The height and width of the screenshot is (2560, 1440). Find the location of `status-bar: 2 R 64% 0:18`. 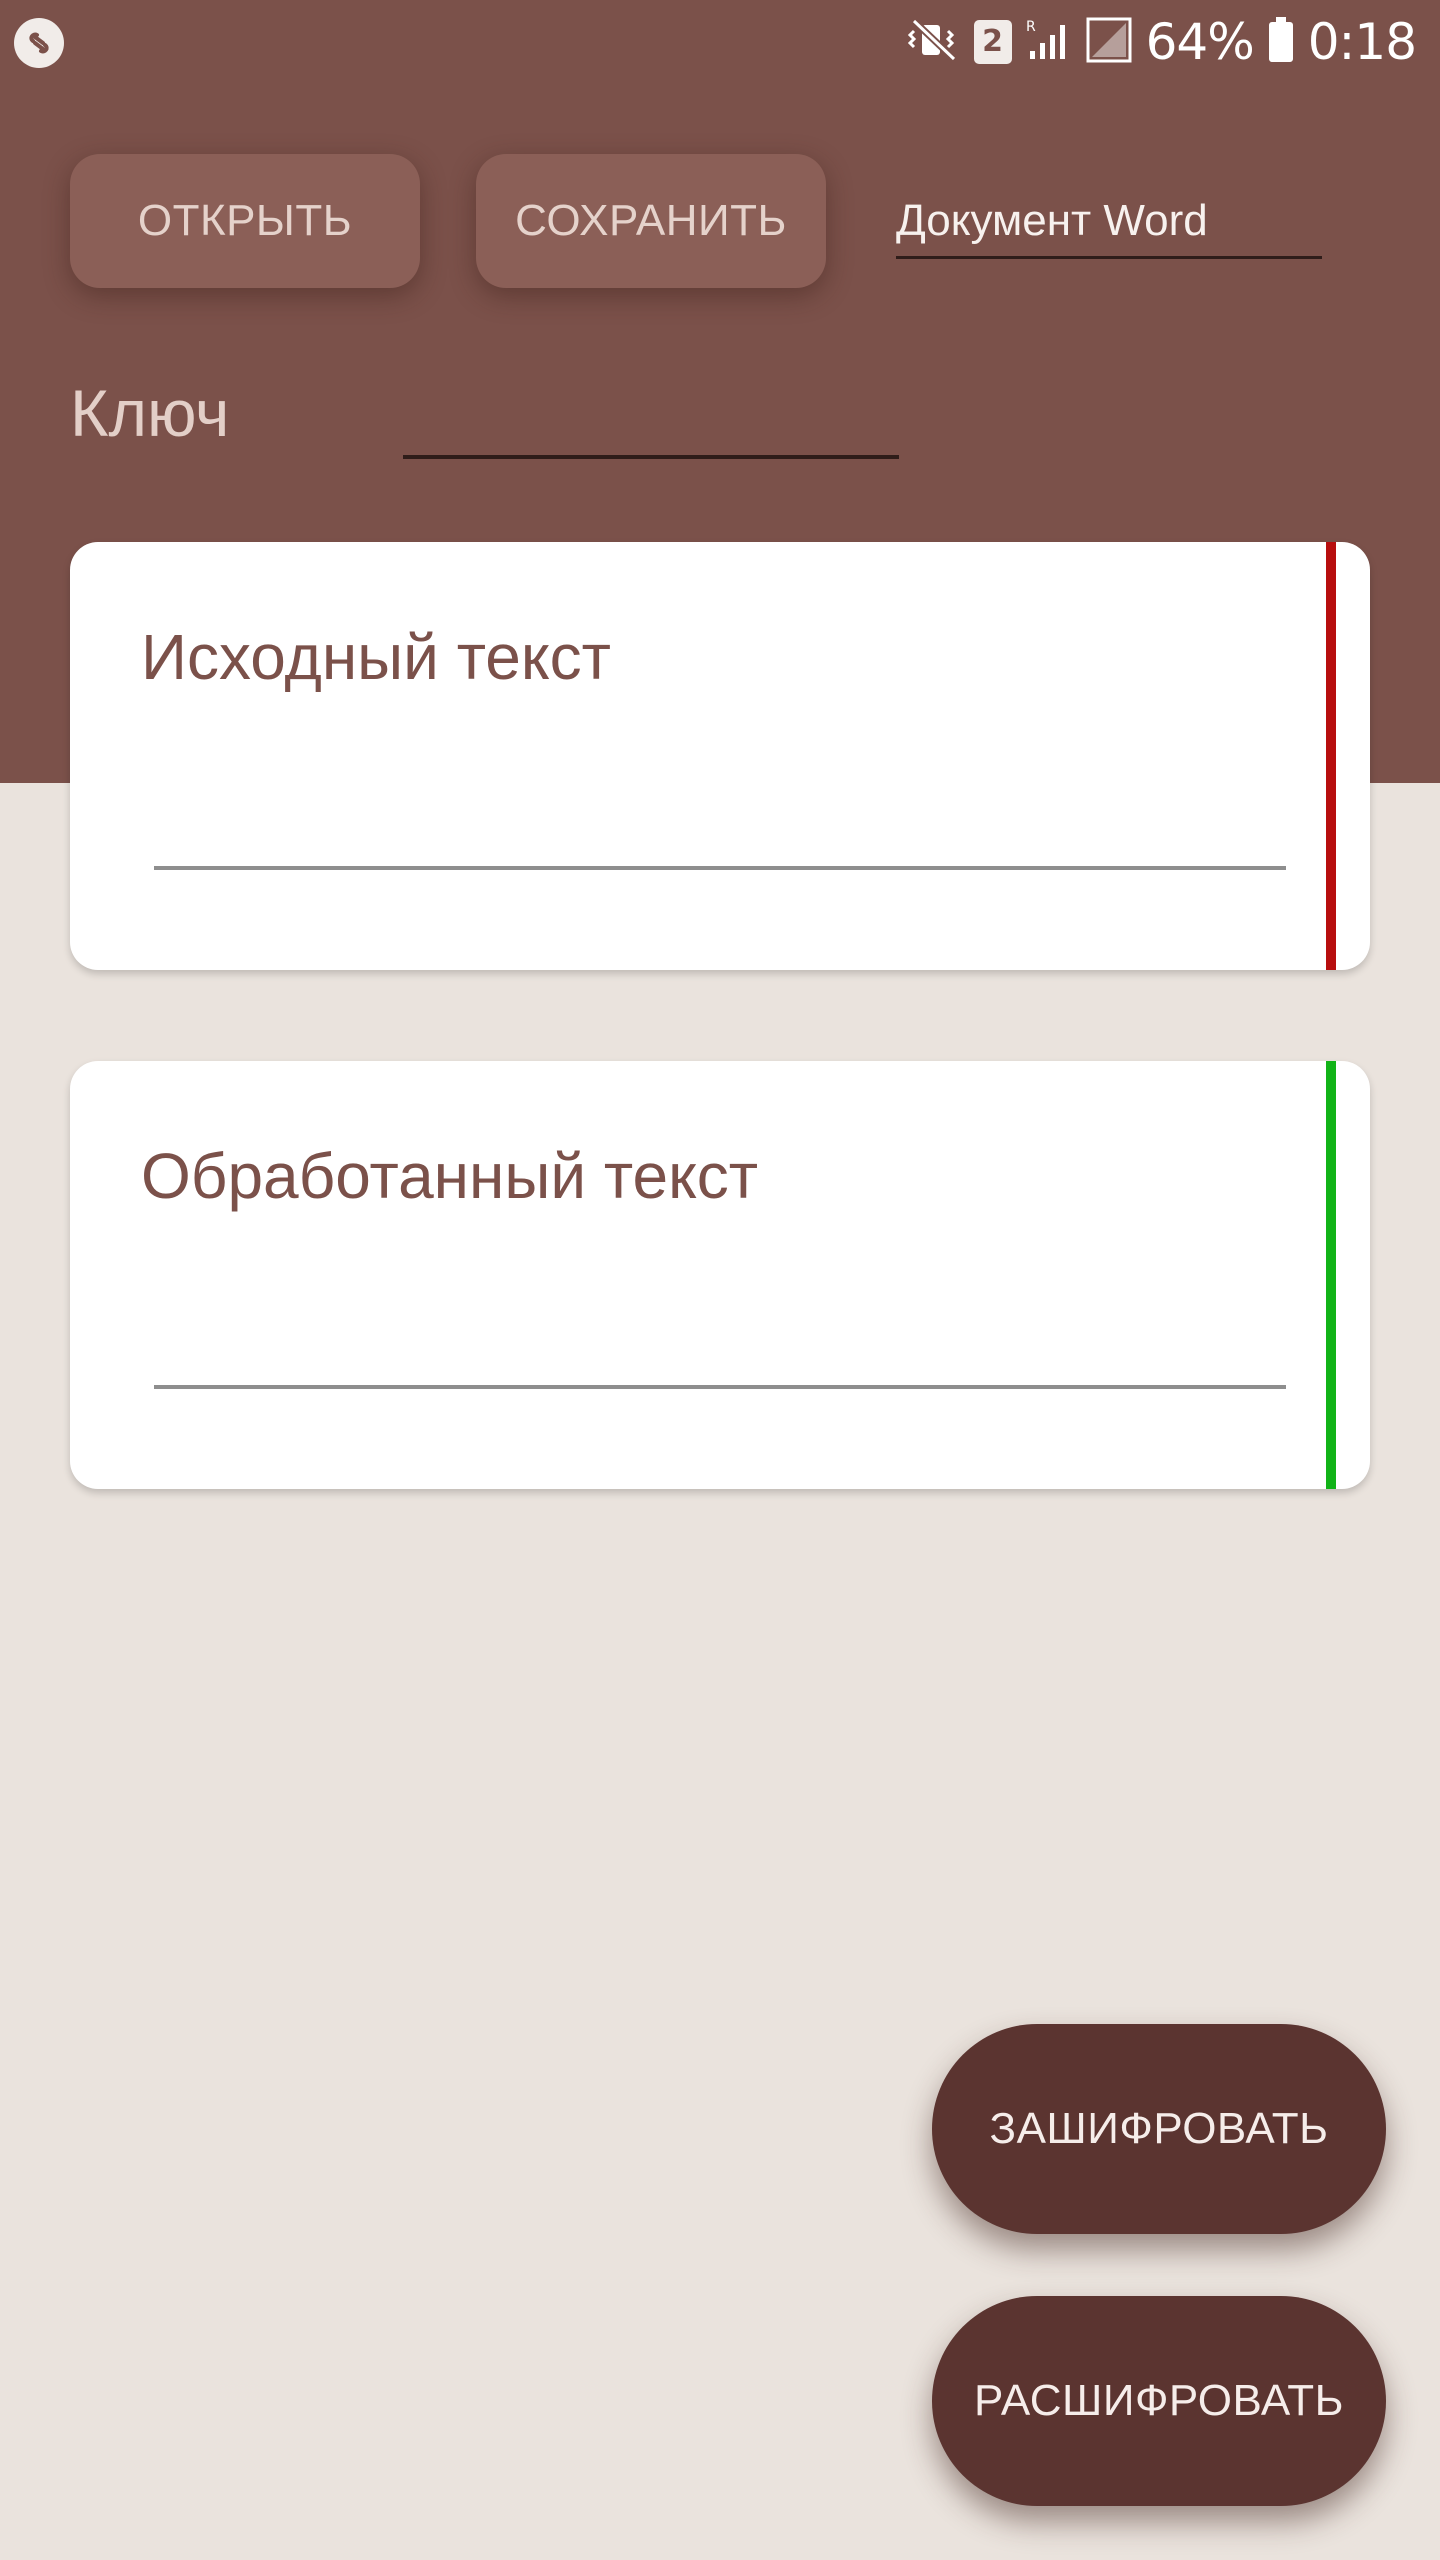

status-bar: 2 R 64% 0:18 is located at coordinates (720, 42).